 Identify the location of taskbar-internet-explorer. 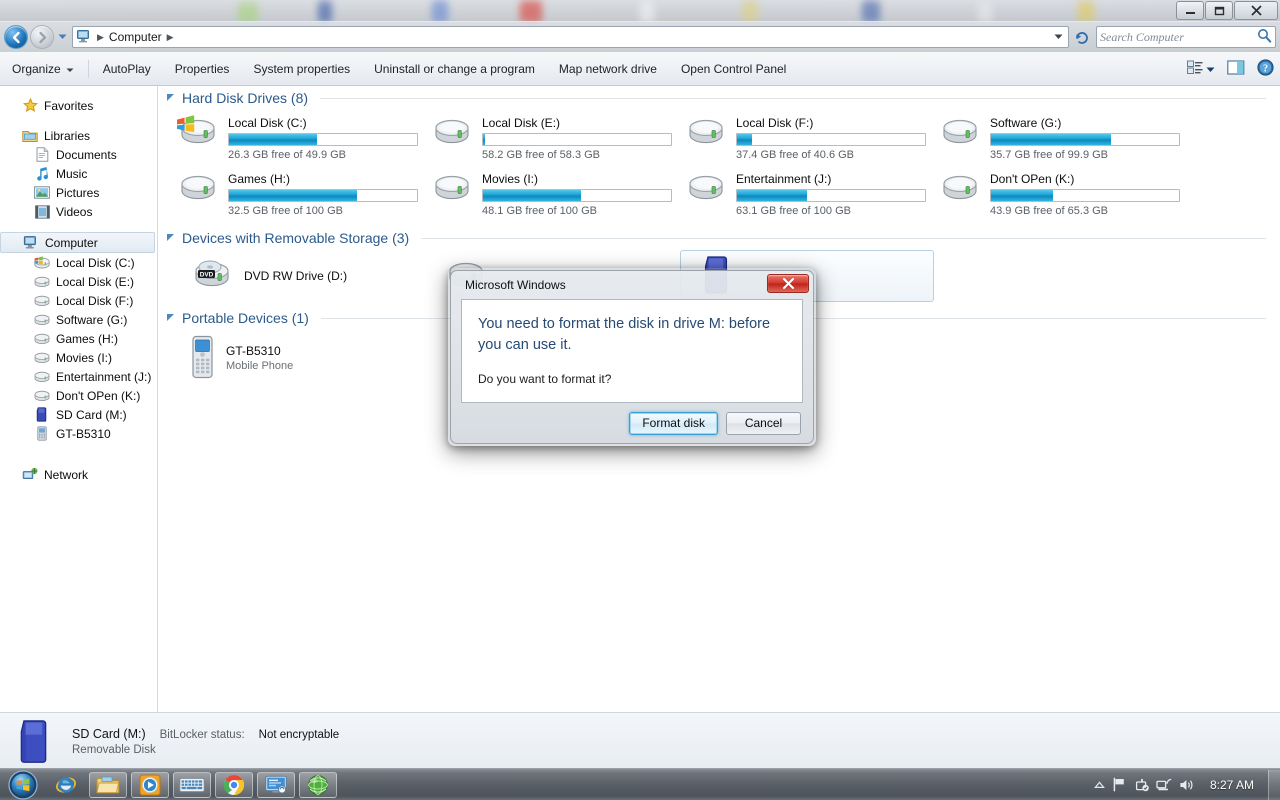
(66, 785).